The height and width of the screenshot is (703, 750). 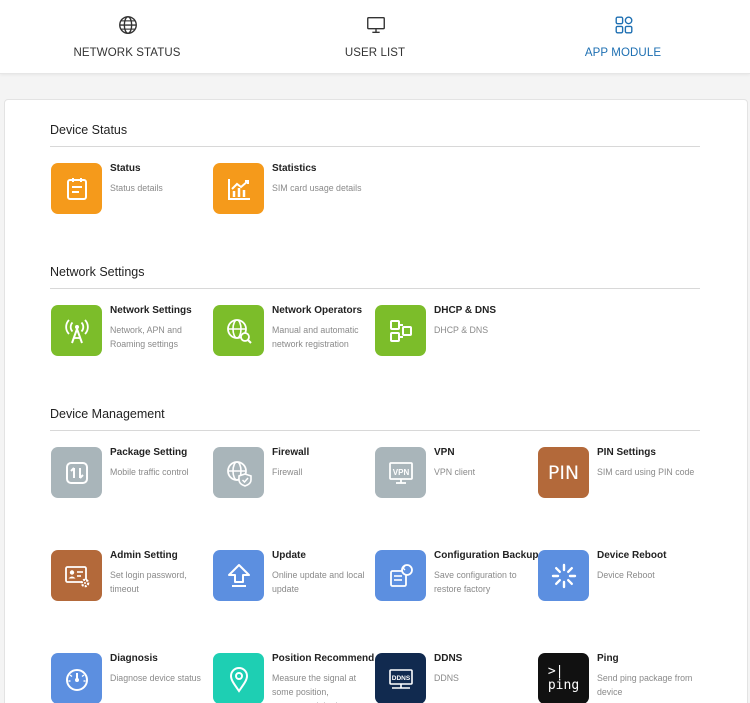 What do you see at coordinates (555, 671) in the screenshot?
I see `ping-glyph-line1: >|` at bounding box center [555, 671].